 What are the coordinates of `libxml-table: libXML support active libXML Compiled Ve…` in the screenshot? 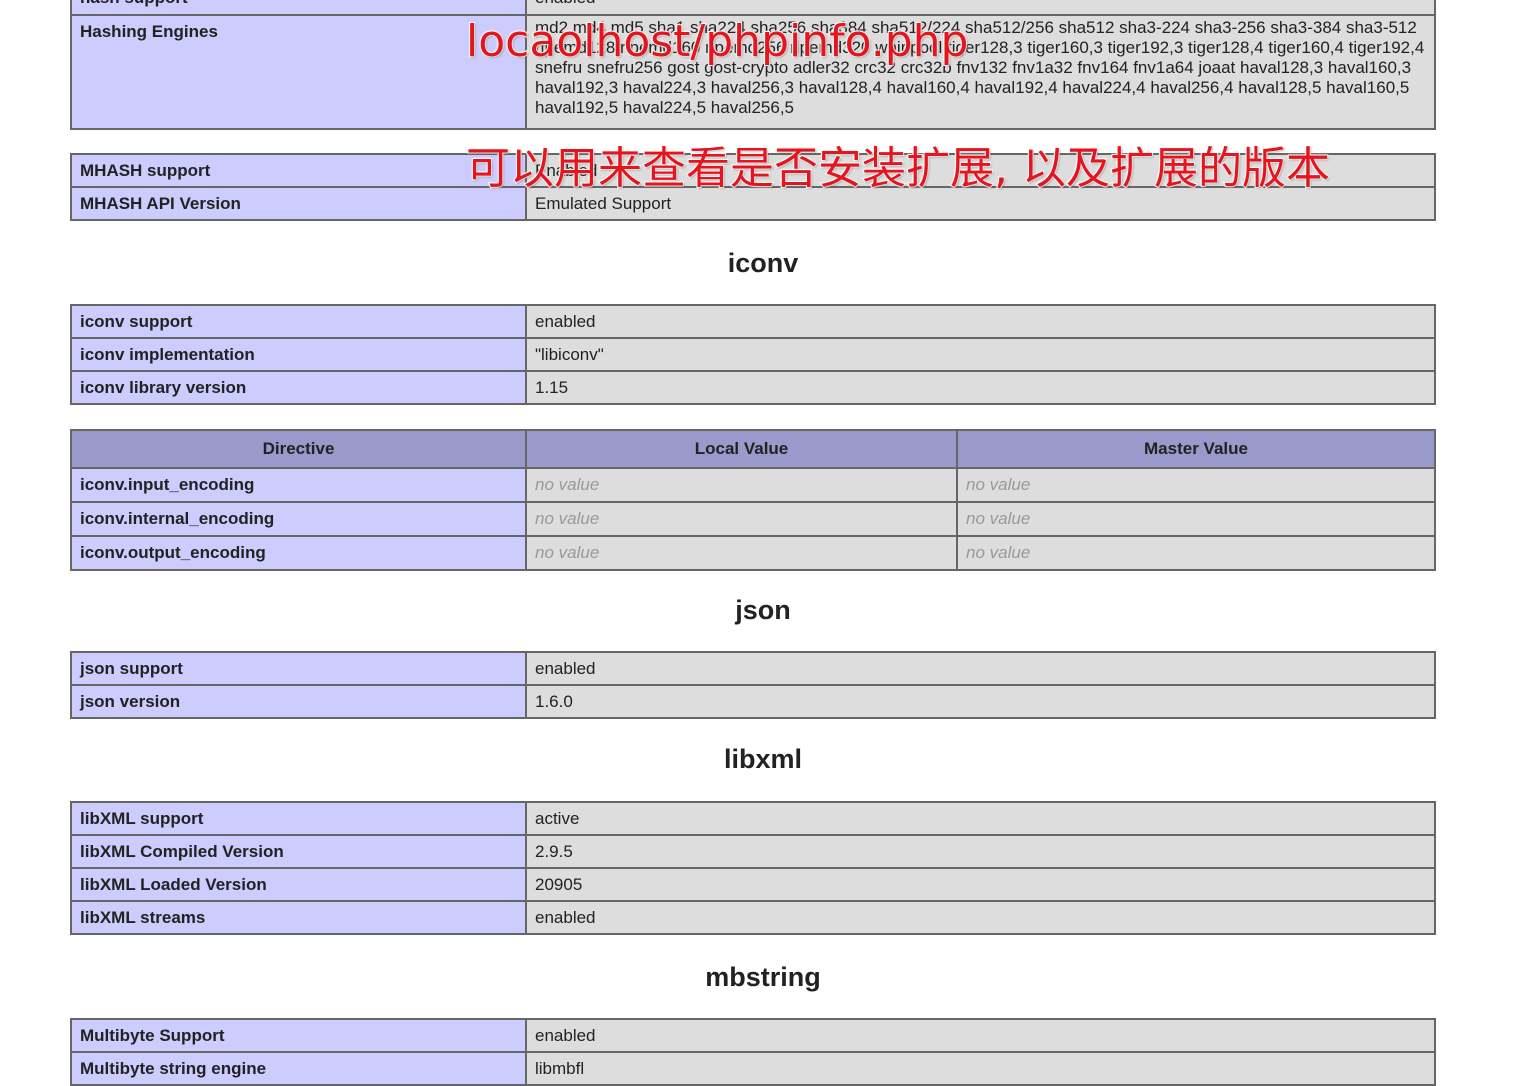 It's located at (753, 868).